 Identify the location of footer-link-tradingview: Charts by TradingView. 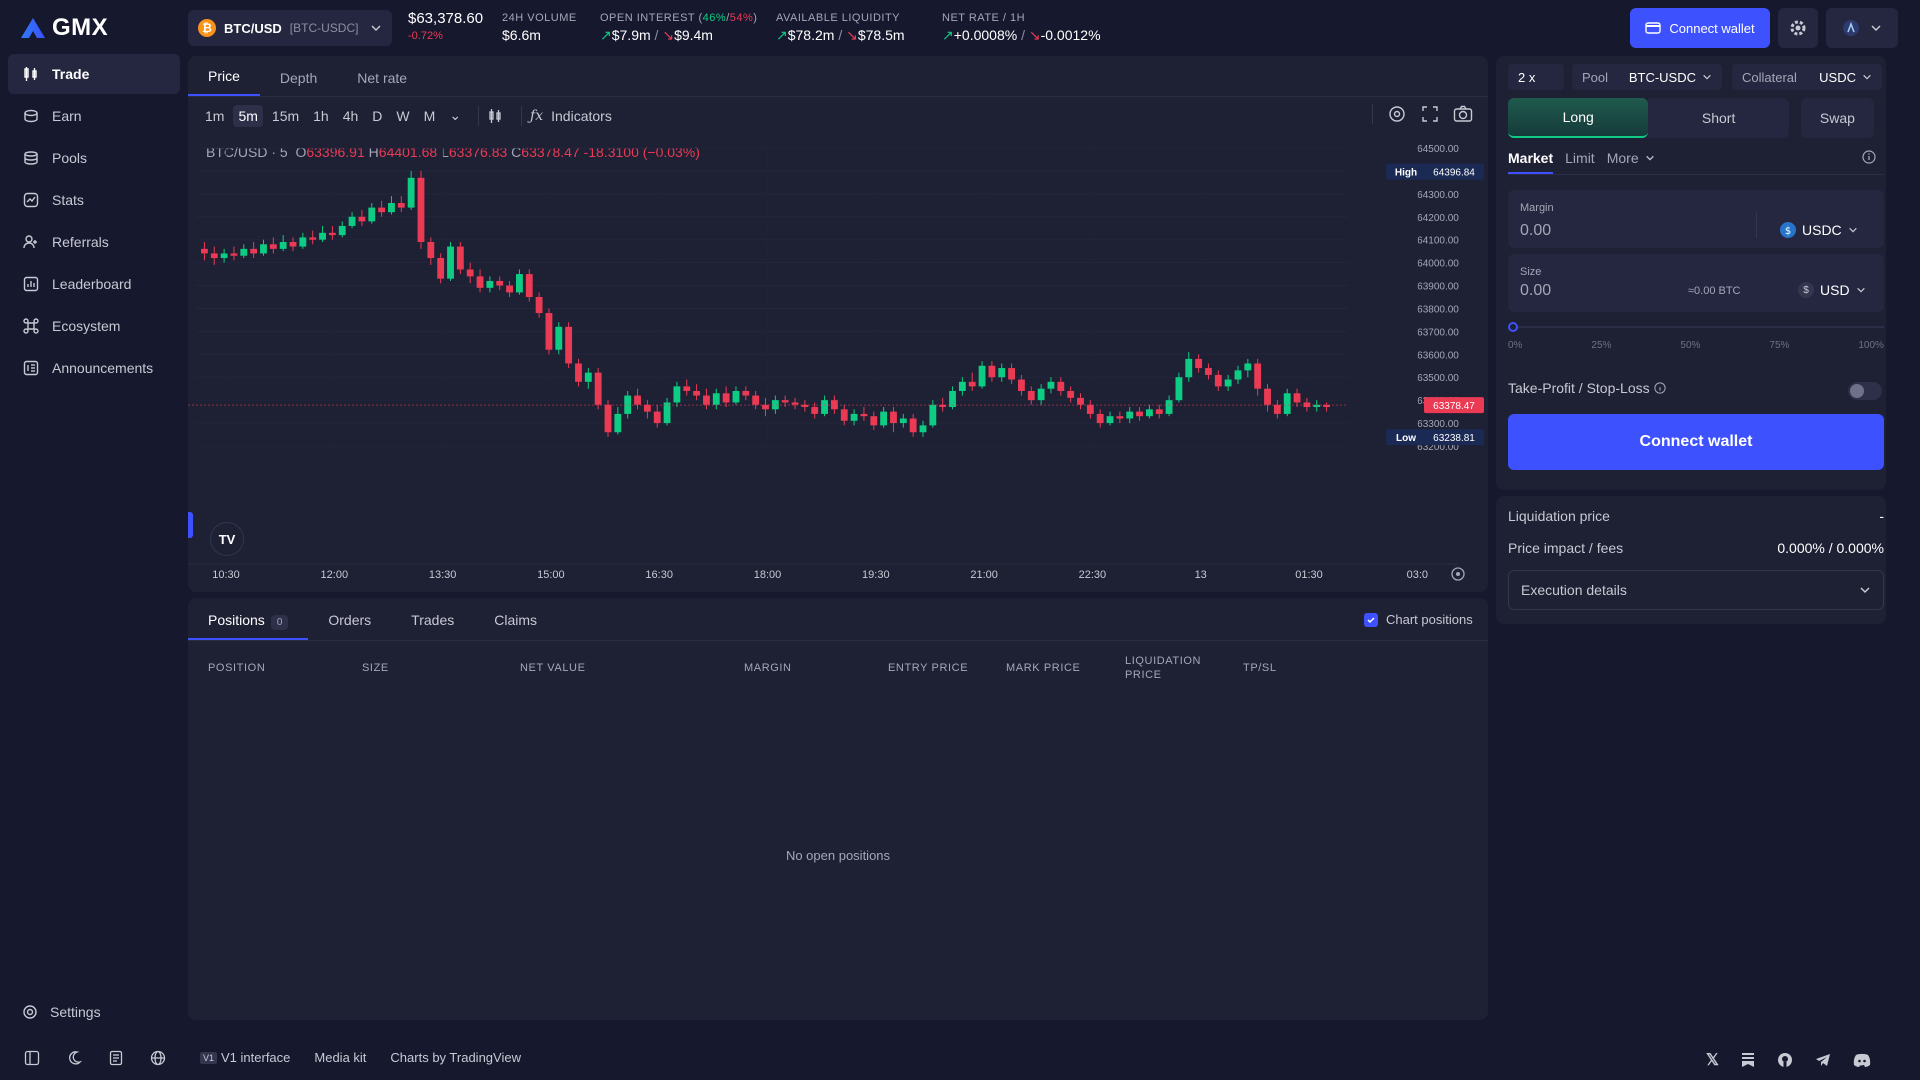
(455, 1057).